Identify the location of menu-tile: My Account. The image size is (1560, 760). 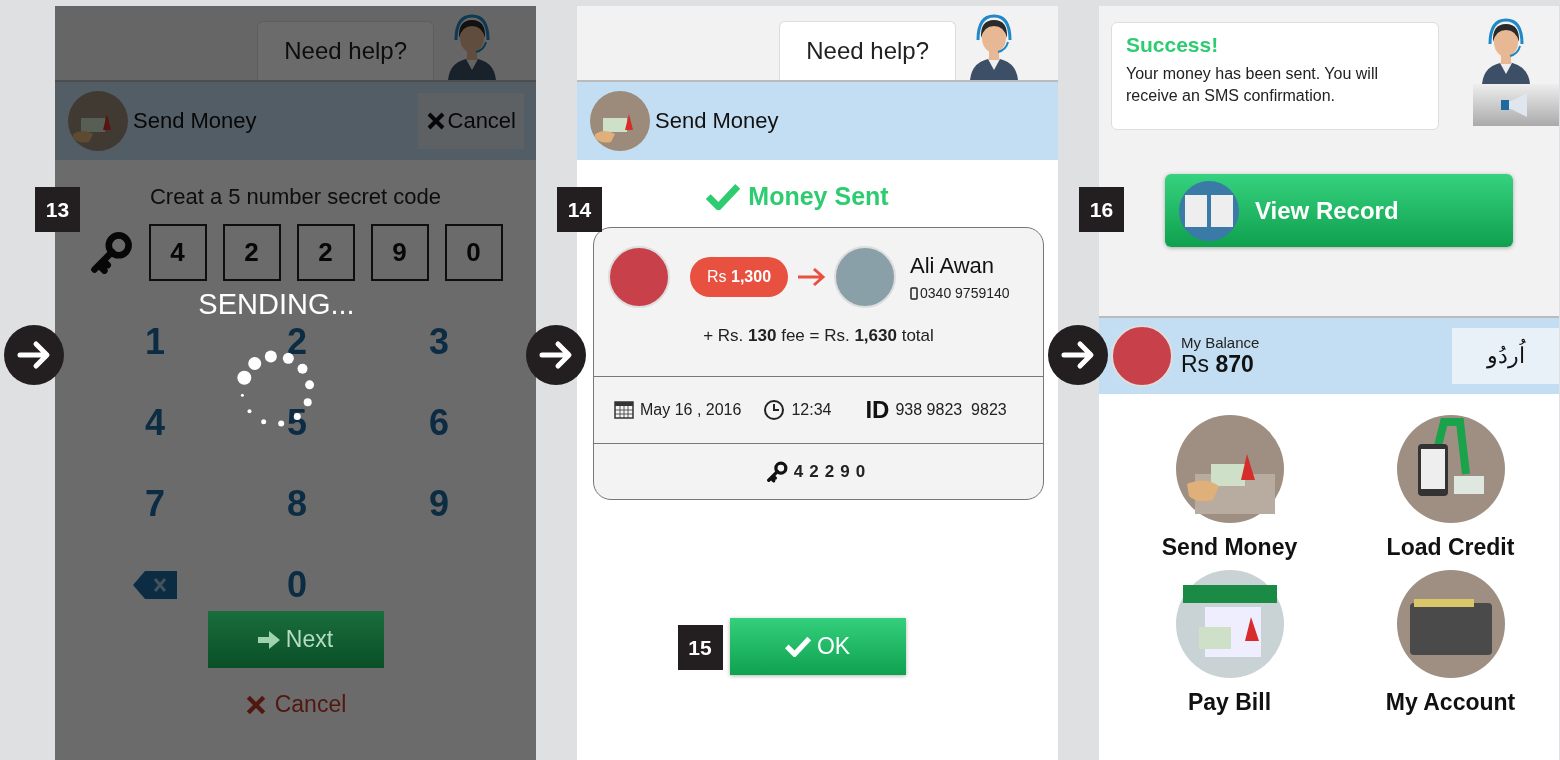
(1450, 642).